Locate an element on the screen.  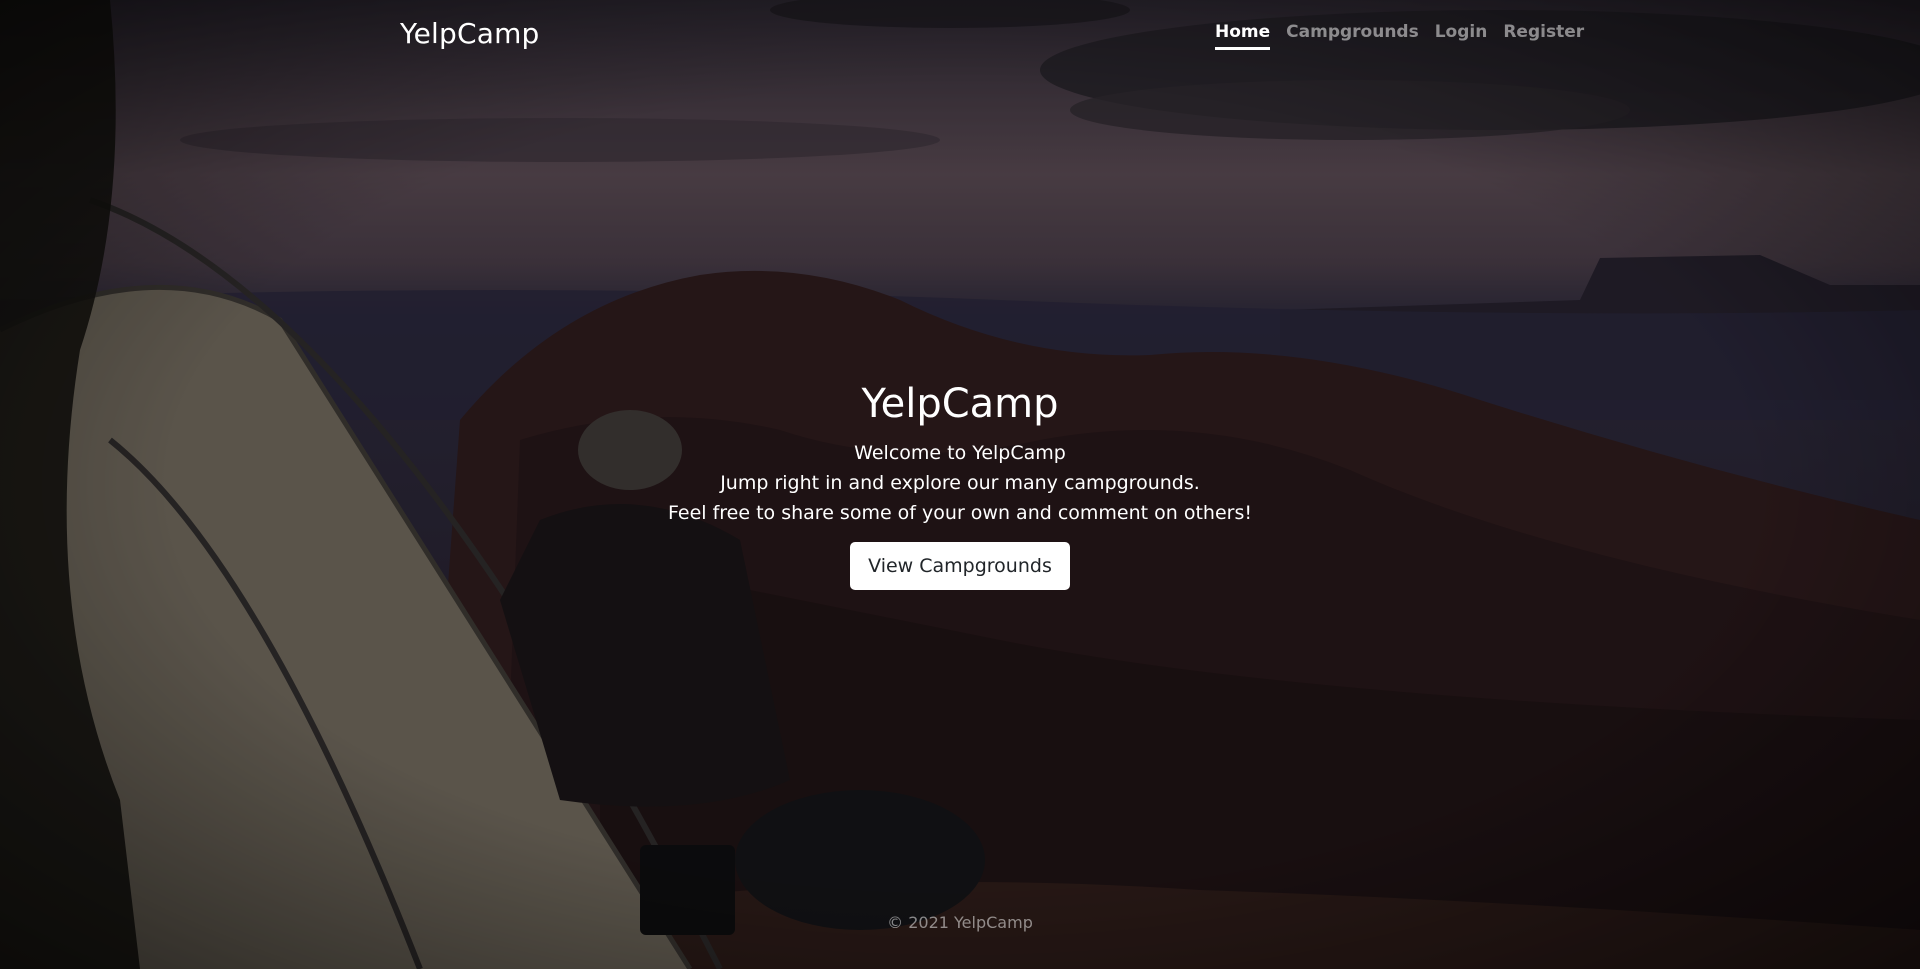
hero-welcome-text: Welcome to YelpCamp is located at coordinates (960, 453).